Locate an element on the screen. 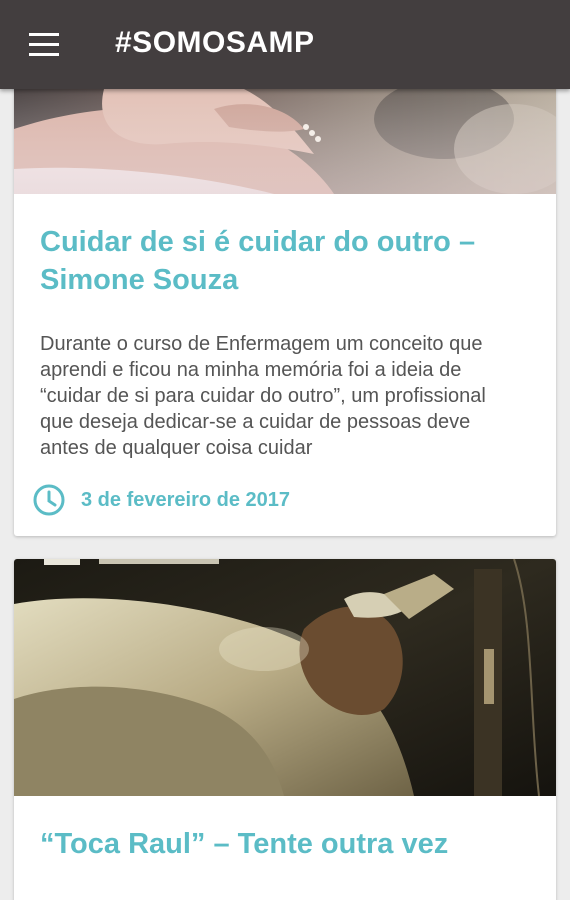  post-date: 3 de fevereiro de 2017 is located at coordinates (186, 500).